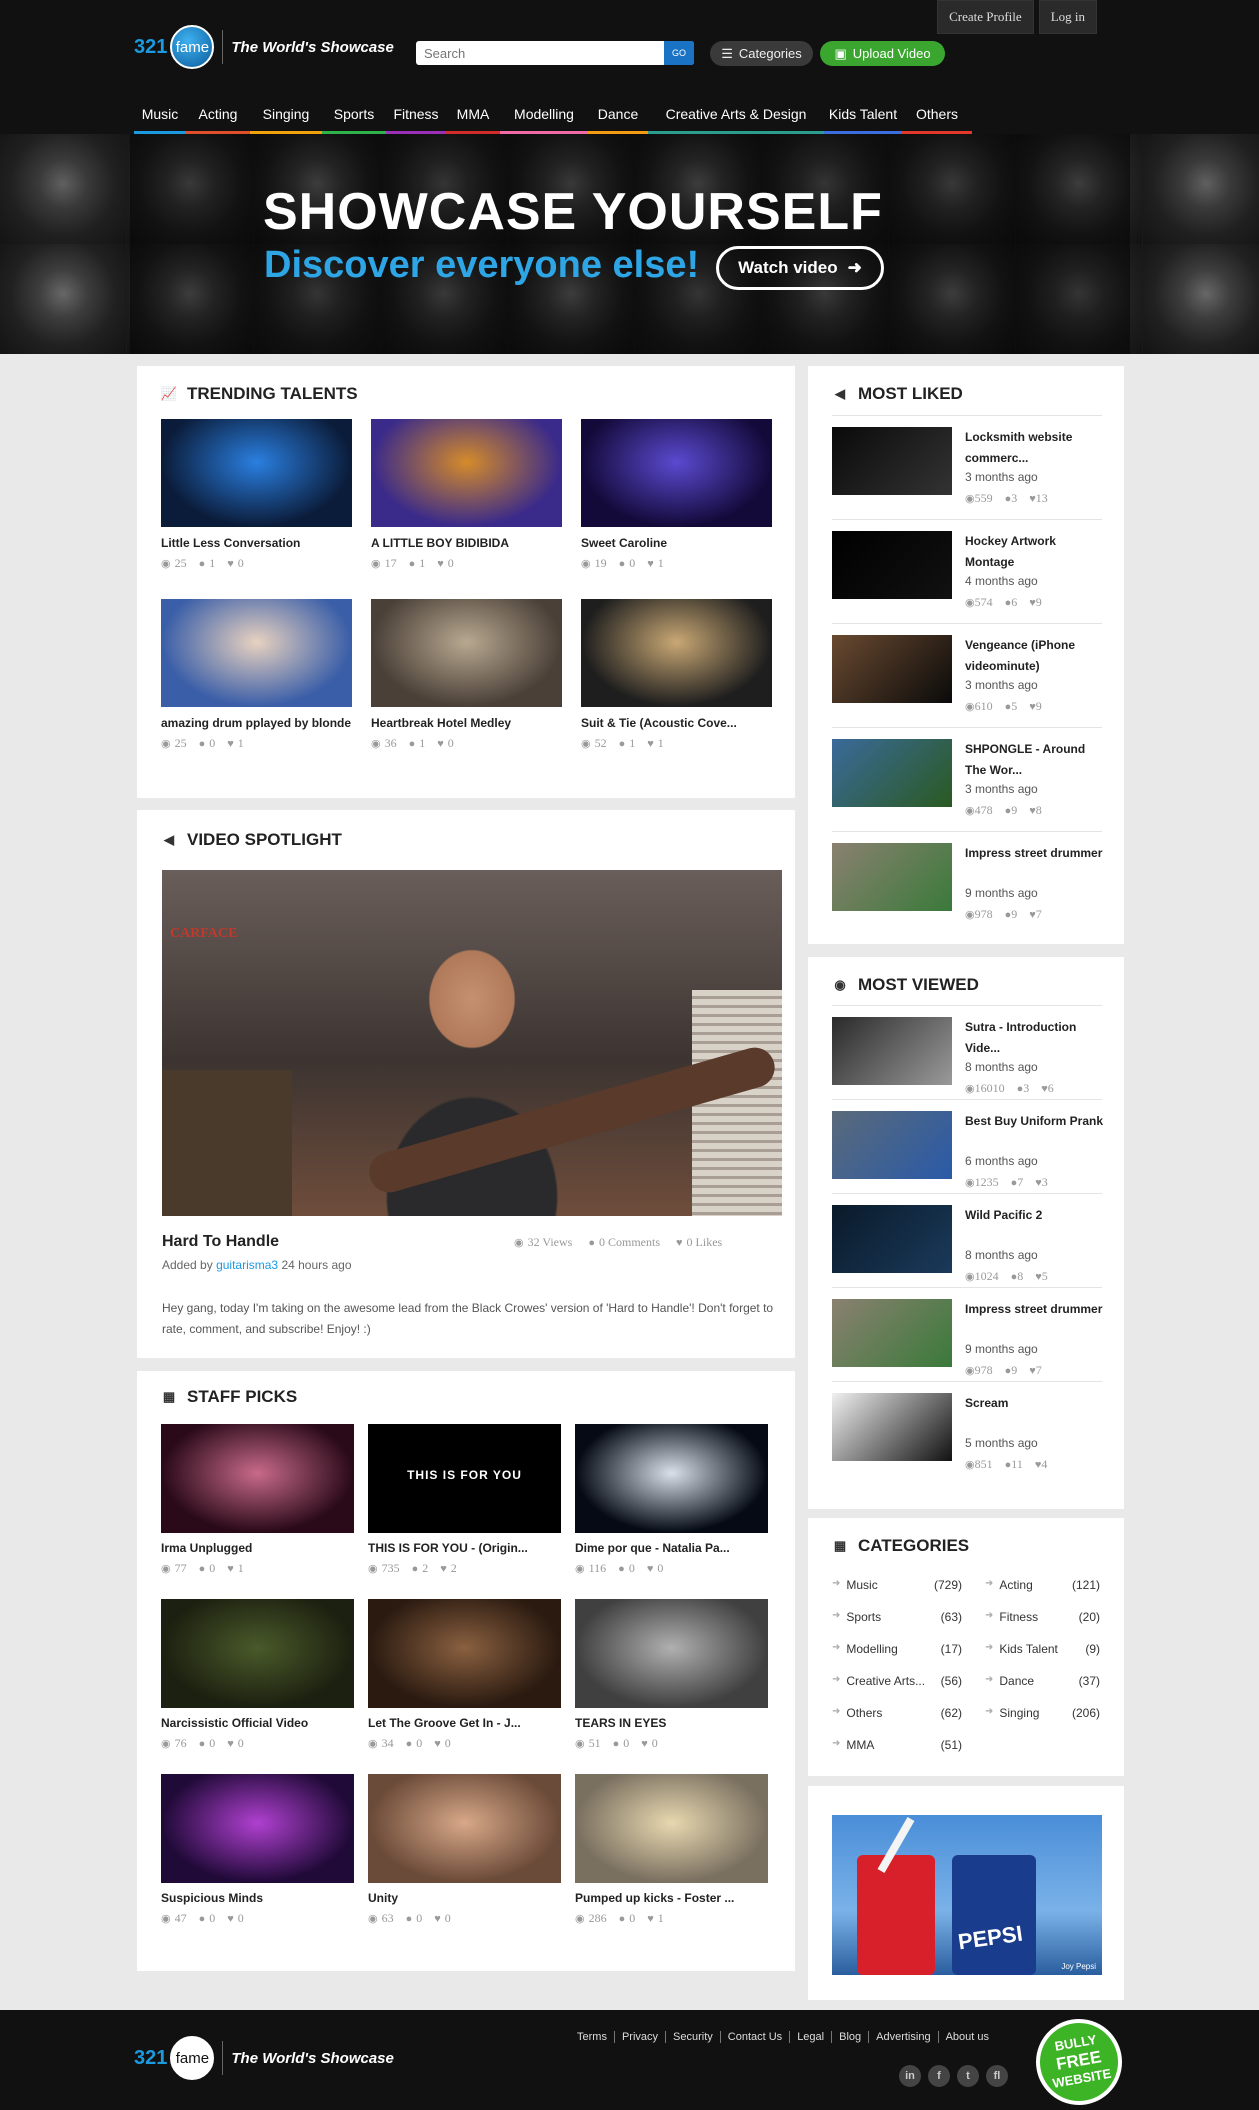  Describe the element at coordinates (1035, 1403) in the screenshot. I see `side-video-title: Scream` at that location.